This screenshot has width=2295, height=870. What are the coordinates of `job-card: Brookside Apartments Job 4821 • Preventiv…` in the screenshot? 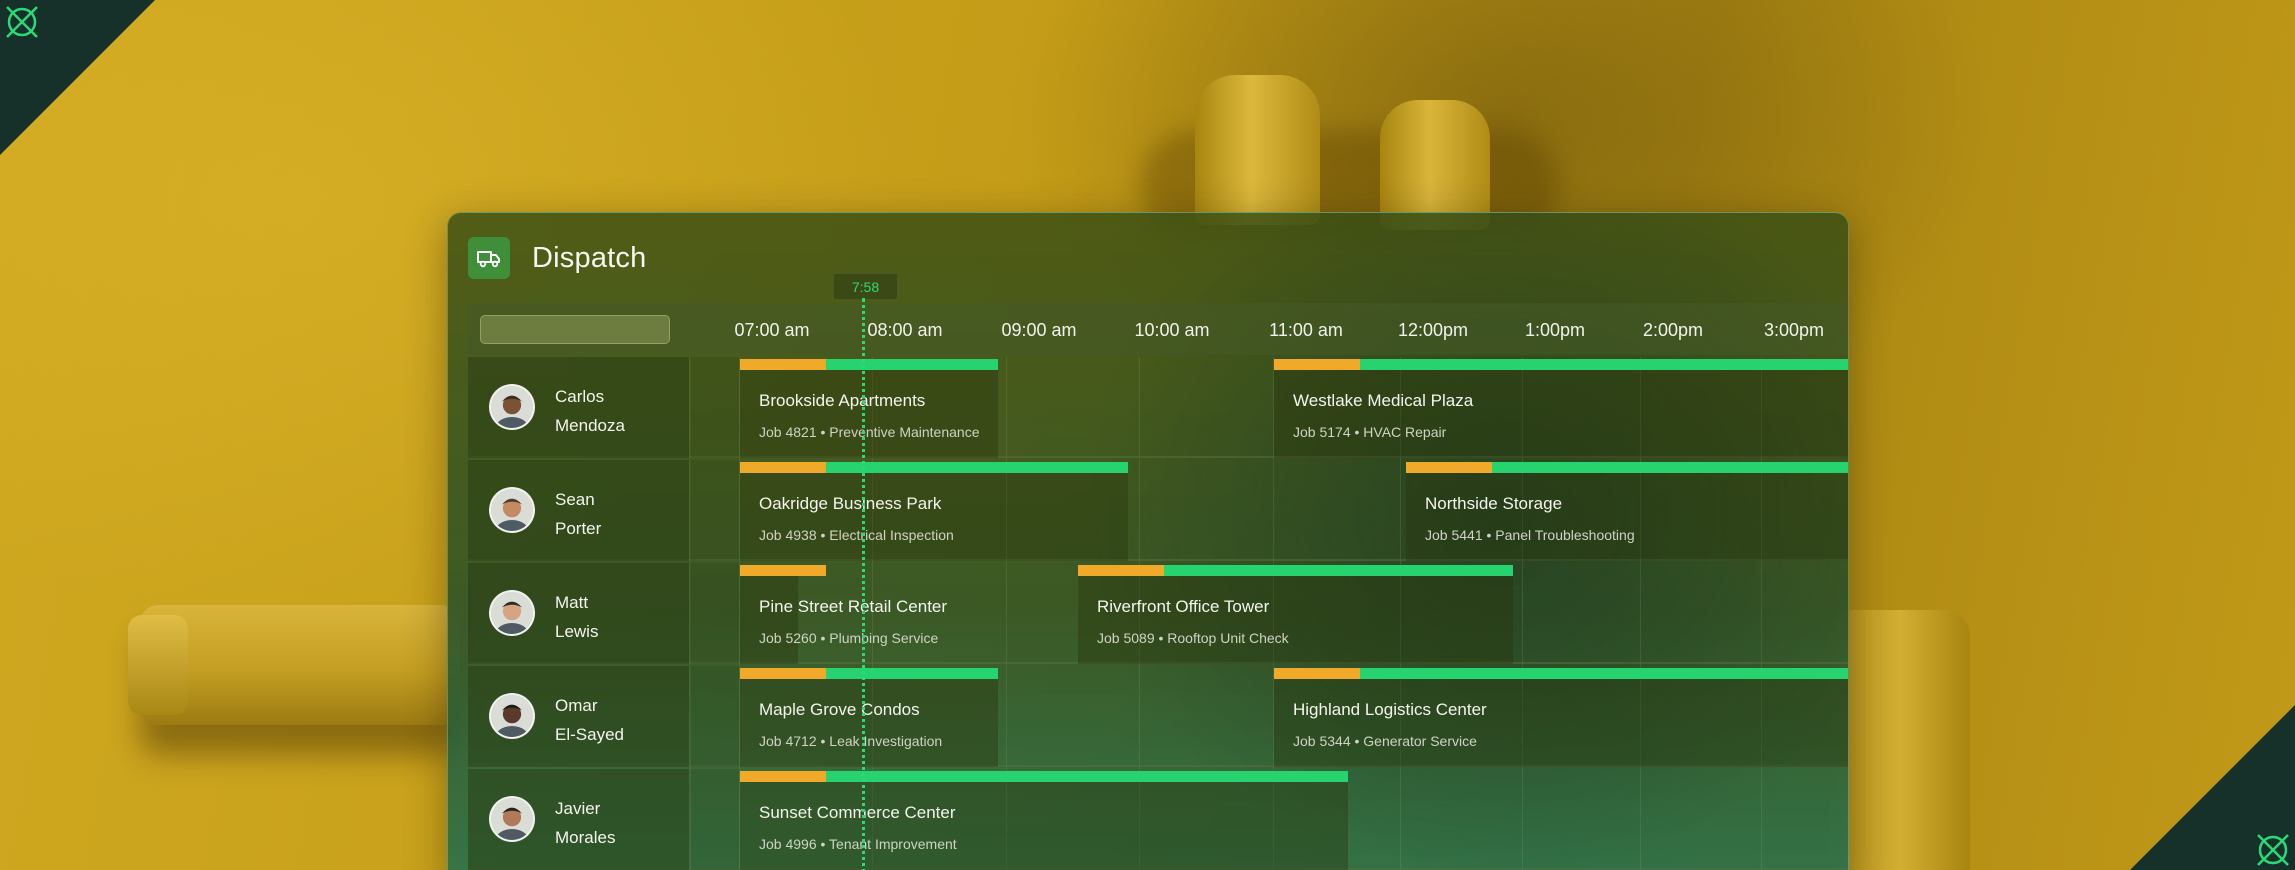 It's located at (869, 408).